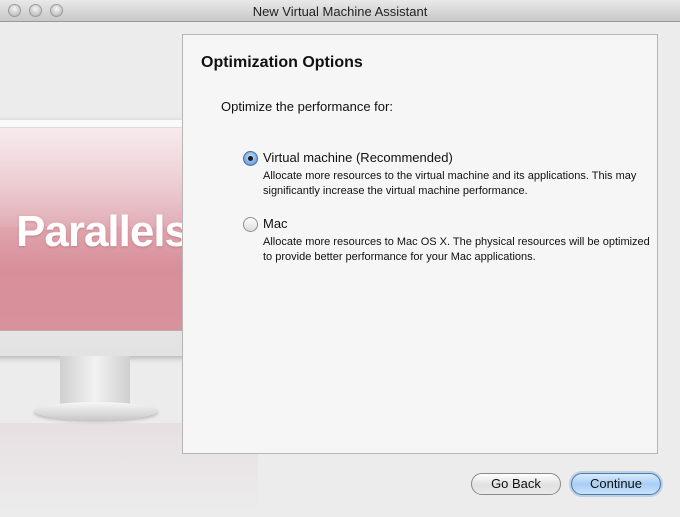  I want to click on title-bar: New Virtual Machine Assistant, so click(340, 11).